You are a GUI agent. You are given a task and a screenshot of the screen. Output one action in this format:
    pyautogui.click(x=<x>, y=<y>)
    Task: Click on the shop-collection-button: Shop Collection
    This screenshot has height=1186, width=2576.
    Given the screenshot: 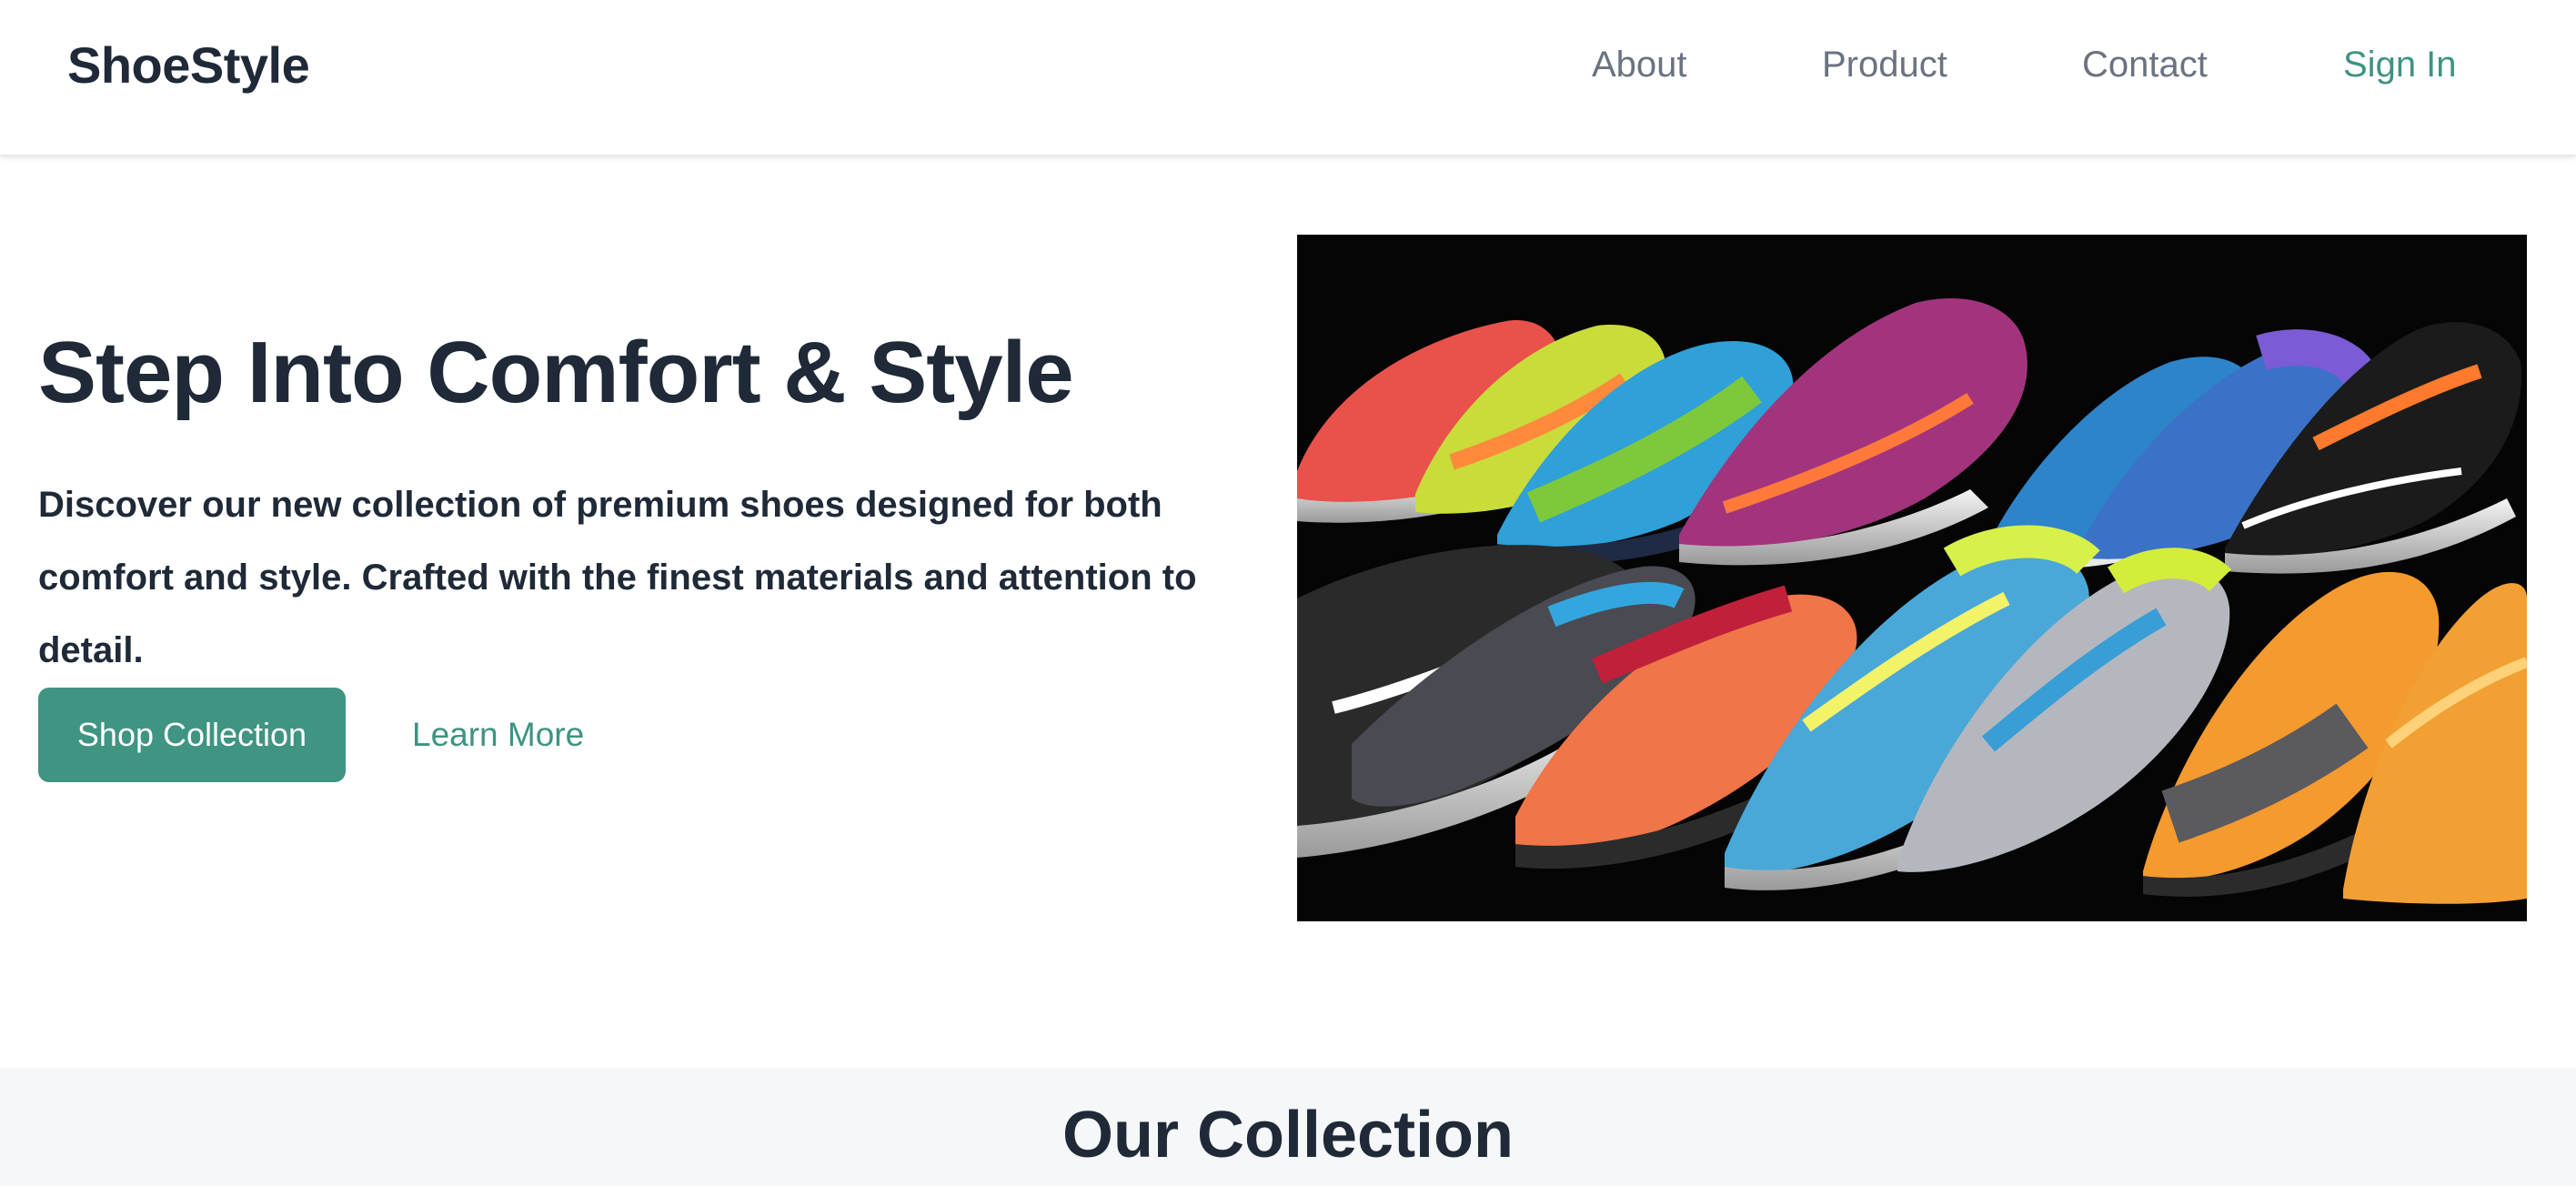 What is the action you would take?
    pyautogui.click(x=192, y=735)
    